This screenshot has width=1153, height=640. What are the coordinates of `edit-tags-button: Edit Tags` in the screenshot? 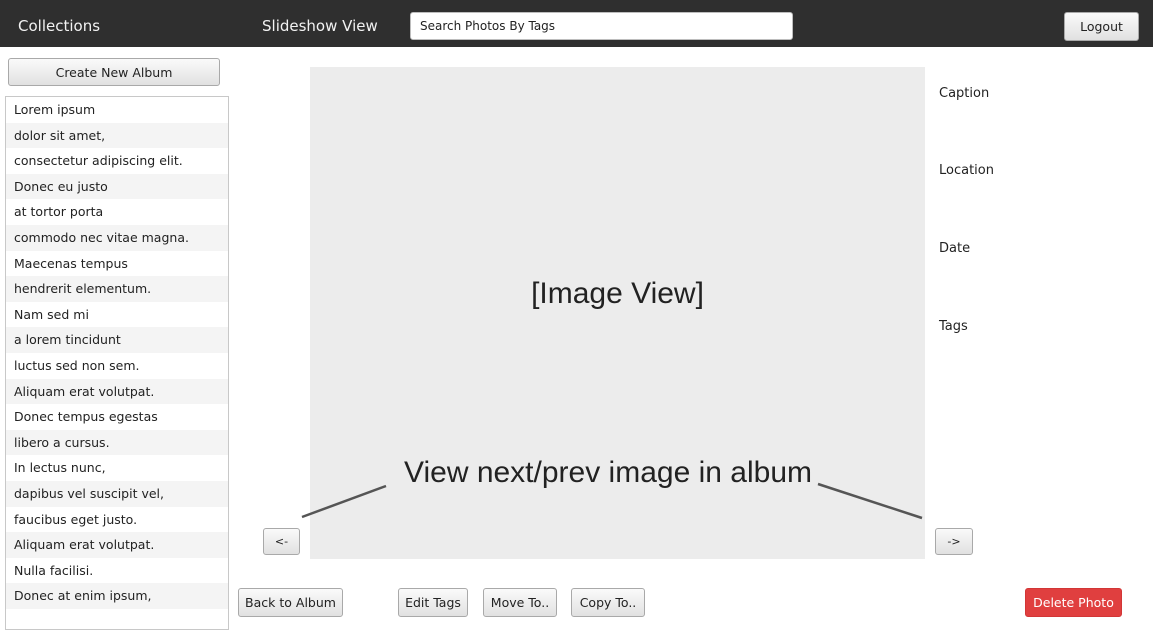 It's located at (433, 602).